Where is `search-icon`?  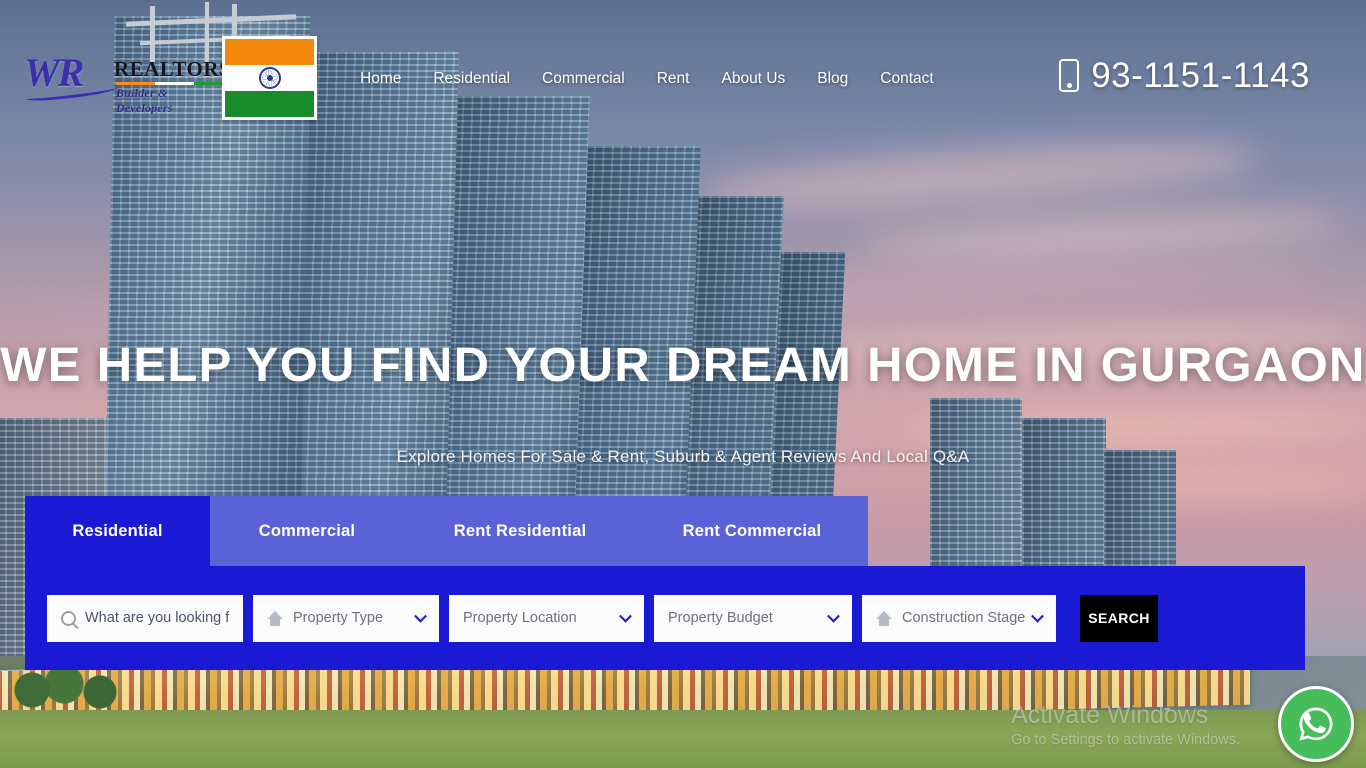
search-icon is located at coordinates (68, 618).